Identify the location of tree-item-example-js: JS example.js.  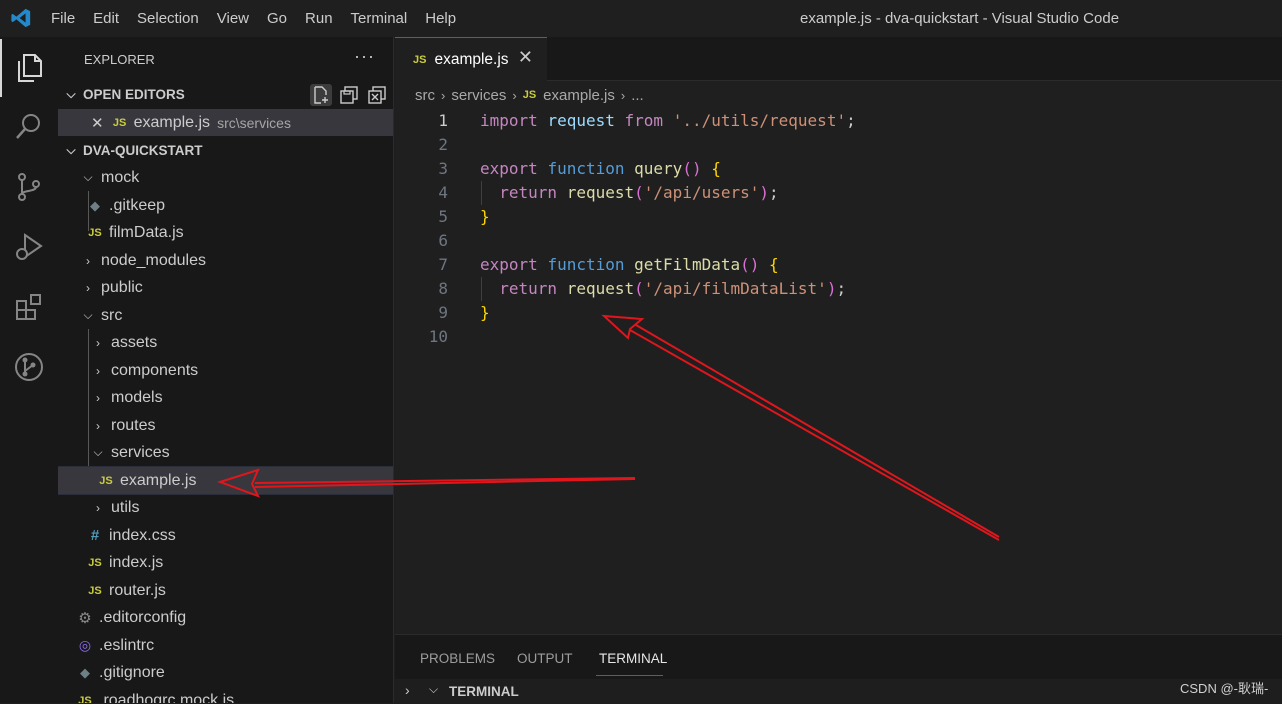
(225, 480).